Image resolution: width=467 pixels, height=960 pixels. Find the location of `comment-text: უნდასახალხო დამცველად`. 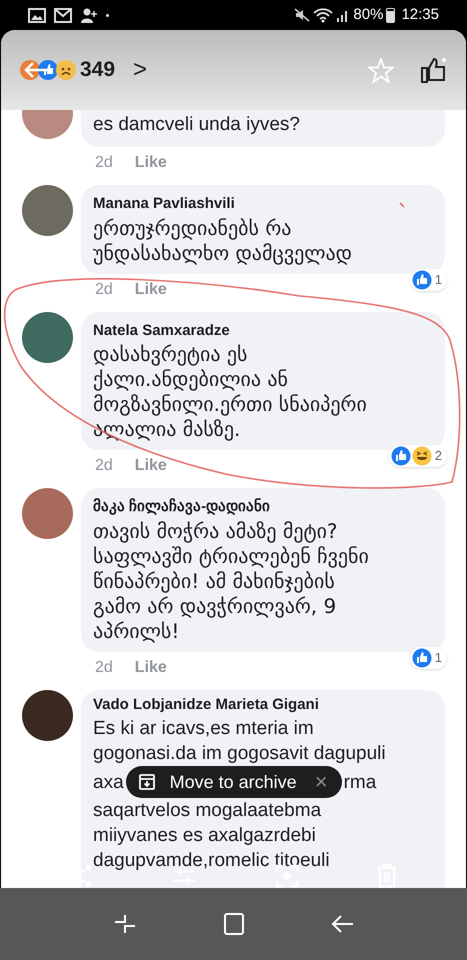

comment-text: უნდასახალხო დამცველად is located at coordinates (222, 253).